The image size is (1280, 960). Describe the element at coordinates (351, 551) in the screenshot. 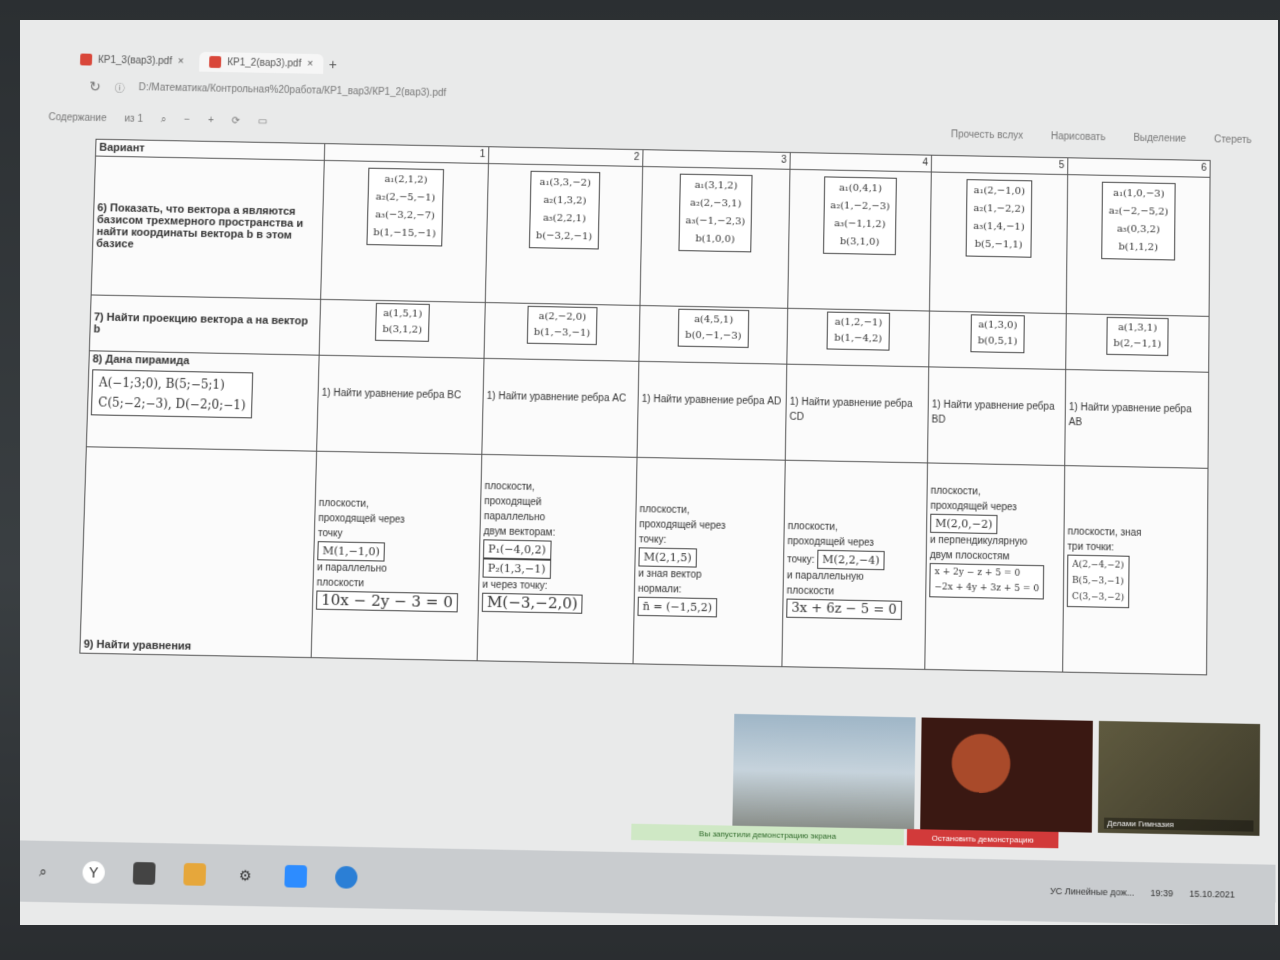

I see `point-box: M(1,−1,0)` at that location.